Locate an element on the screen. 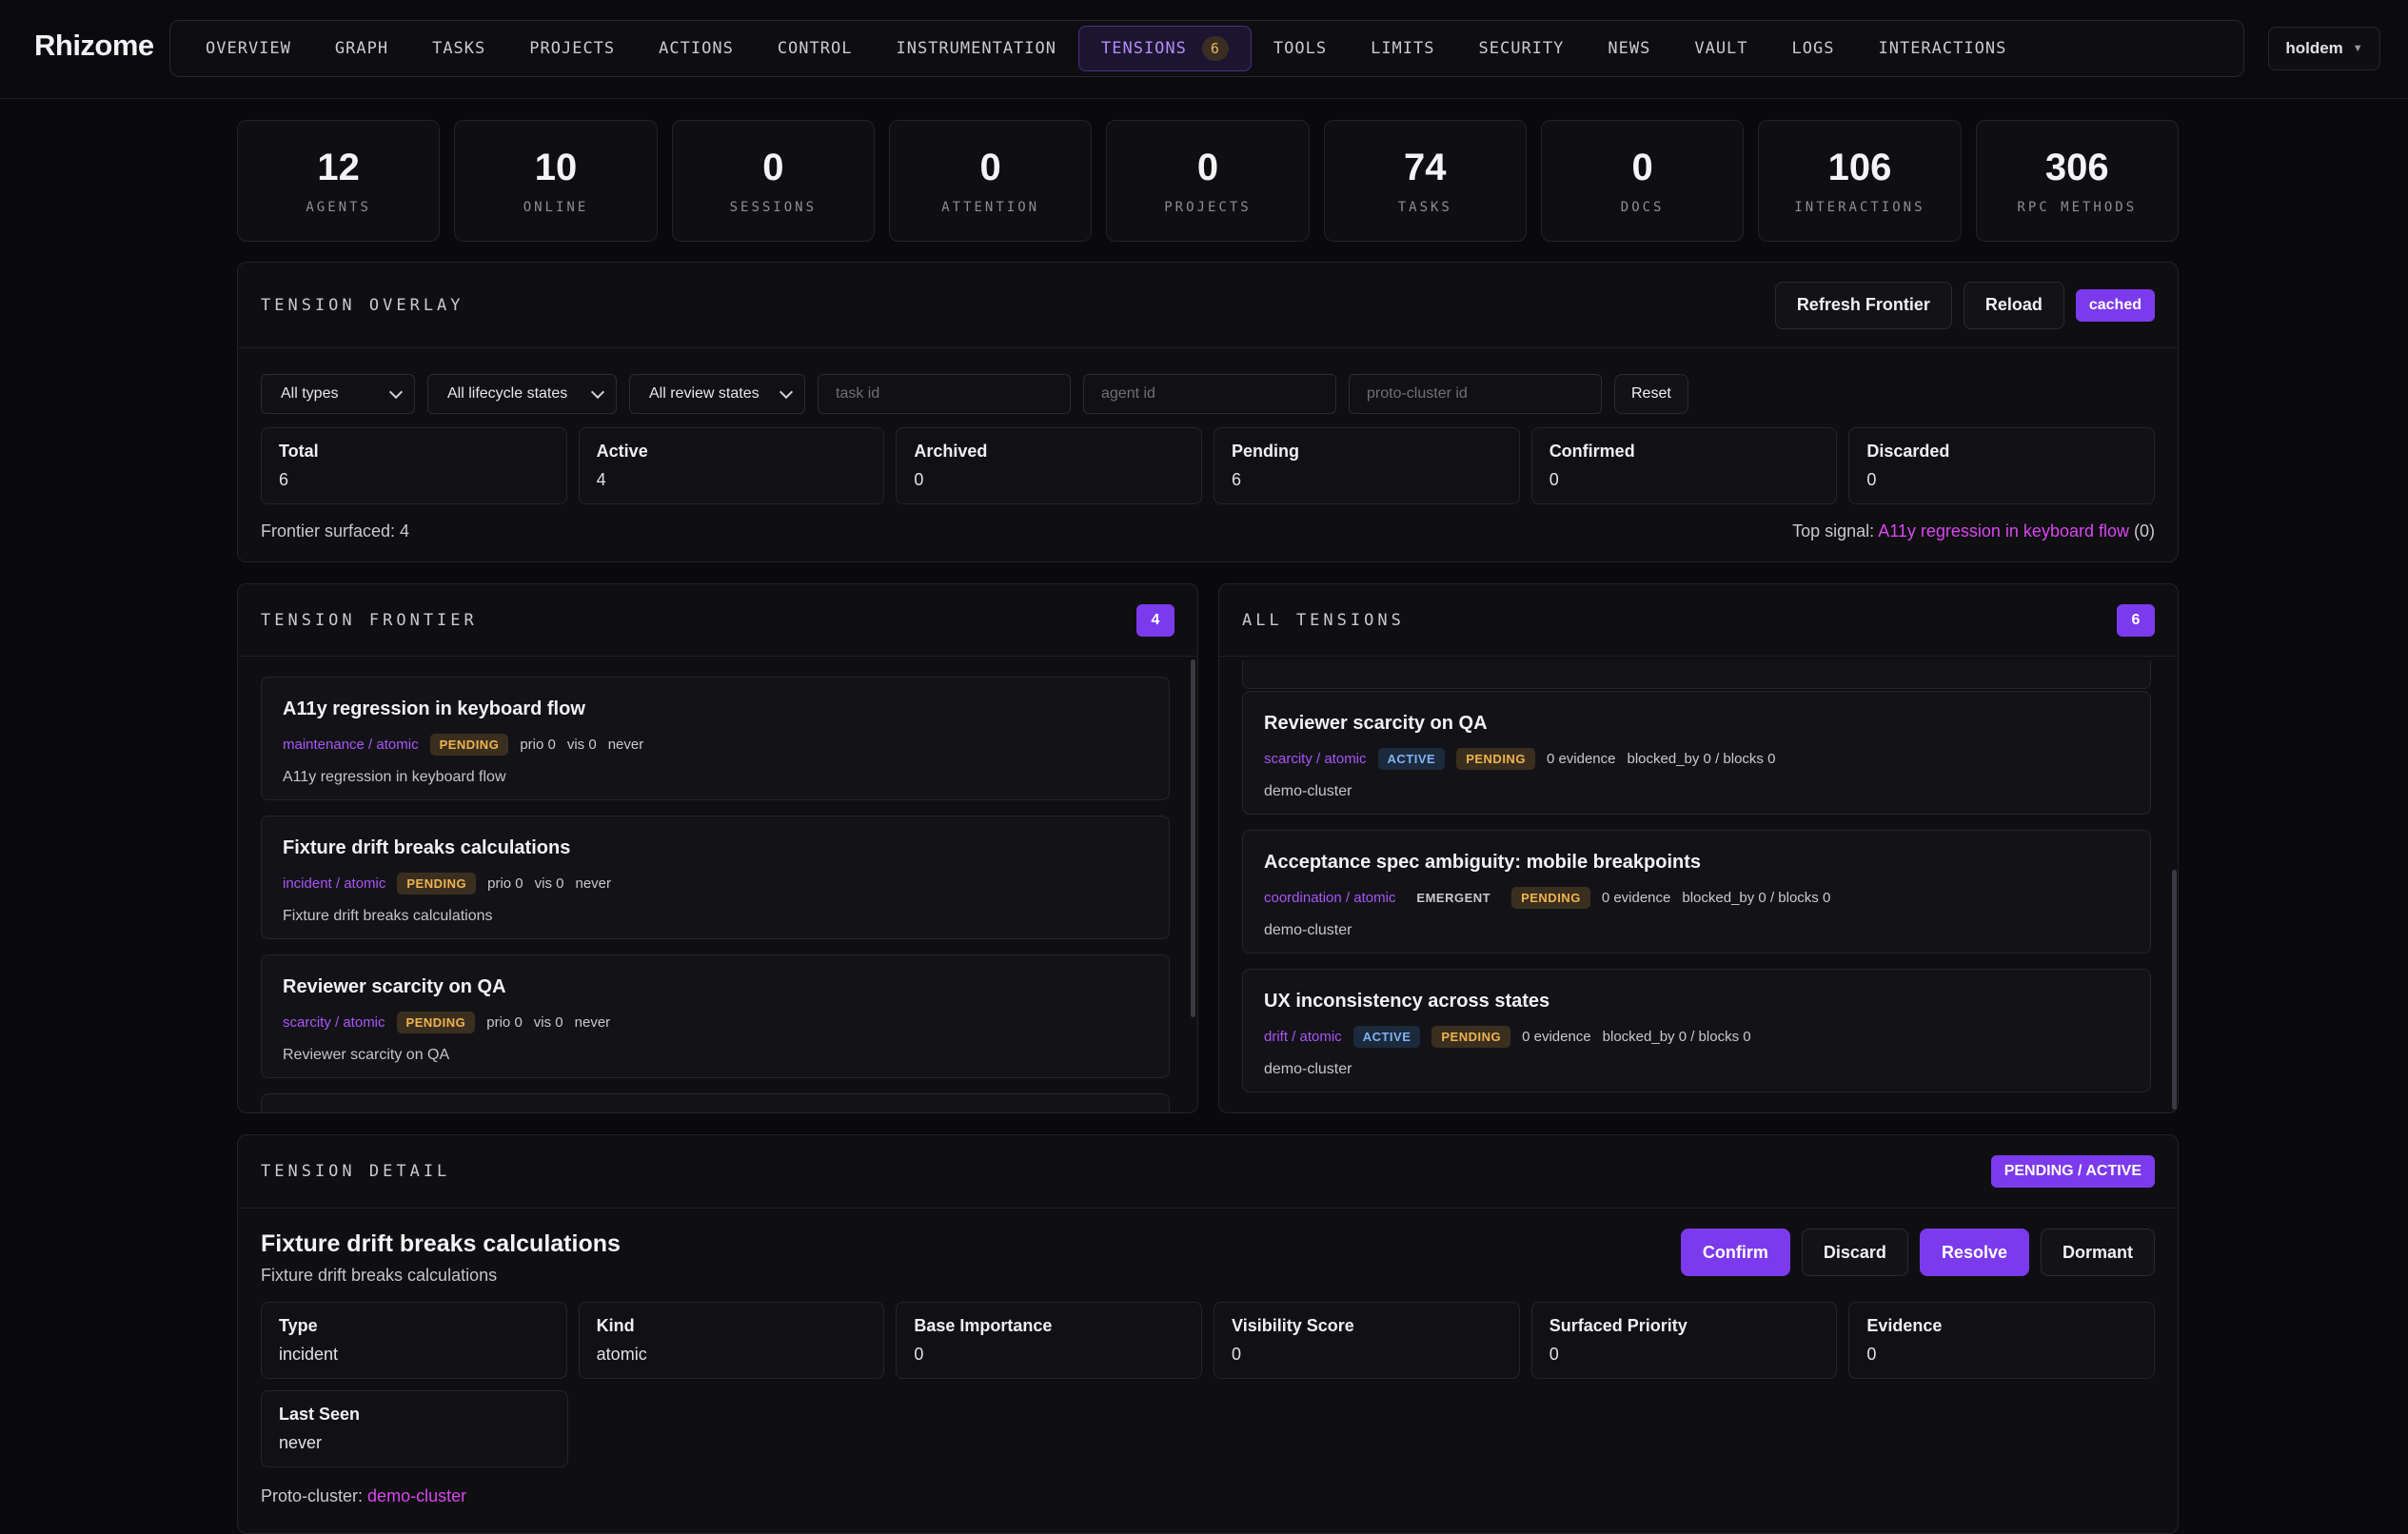 The width and height of the screenshot is (2408, 1534). lifecycle-filter-select: All lifecycle states is located at coordinates (522, 394).